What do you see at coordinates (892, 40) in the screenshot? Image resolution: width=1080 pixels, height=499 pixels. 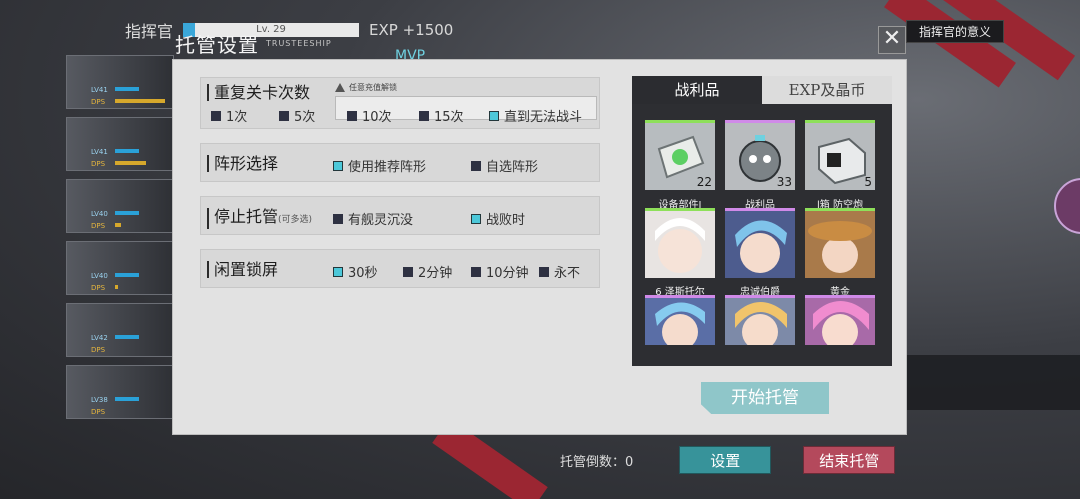 I see `close-button: ✕` at bounding box center [892, 40].